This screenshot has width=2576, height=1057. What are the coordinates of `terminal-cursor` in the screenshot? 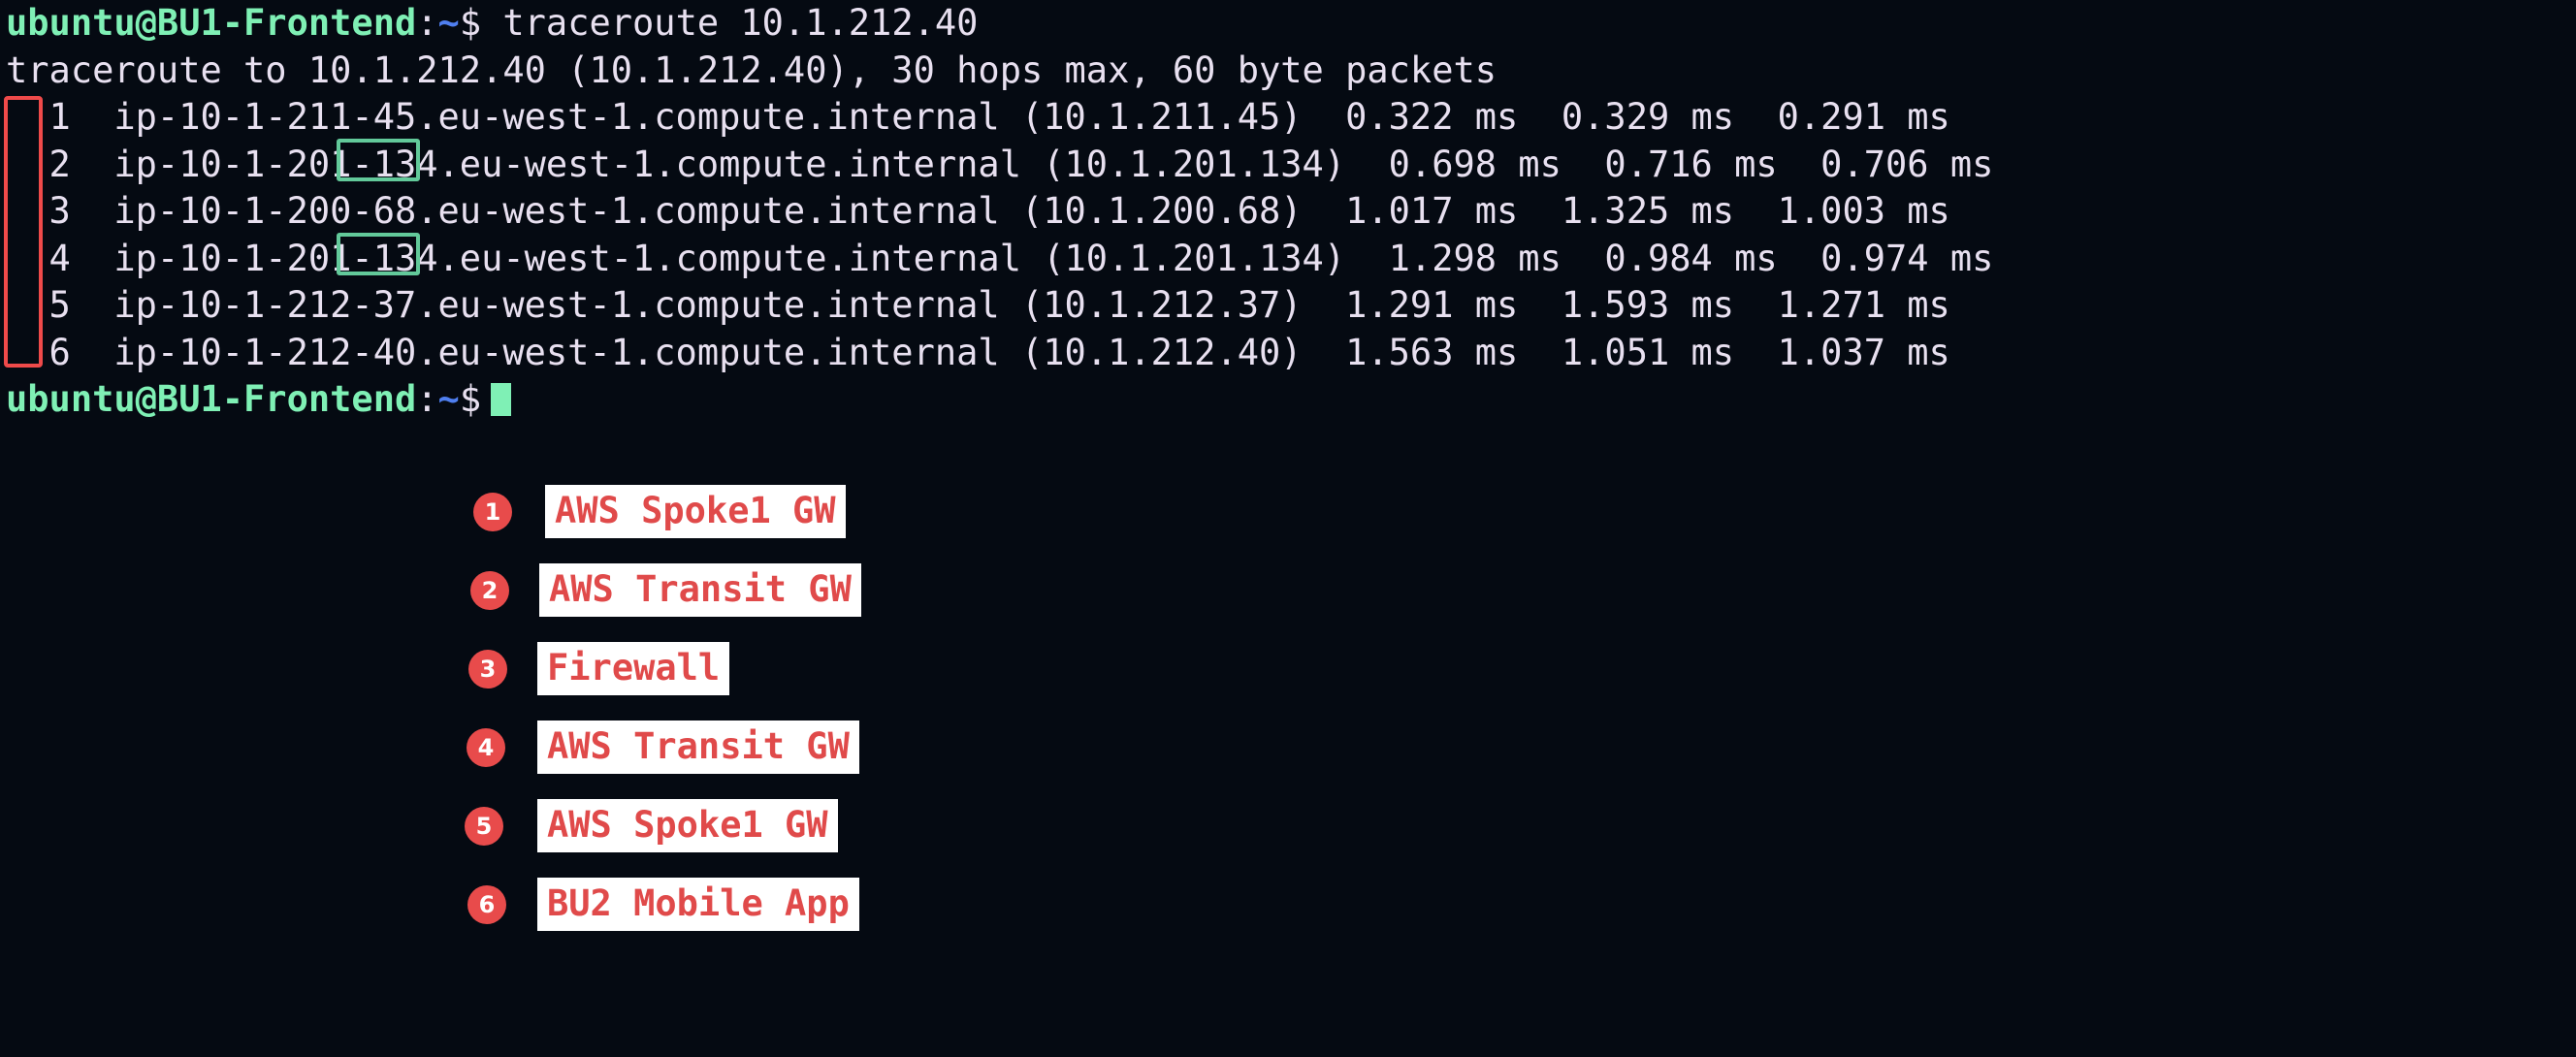 It's located at (501, 399).